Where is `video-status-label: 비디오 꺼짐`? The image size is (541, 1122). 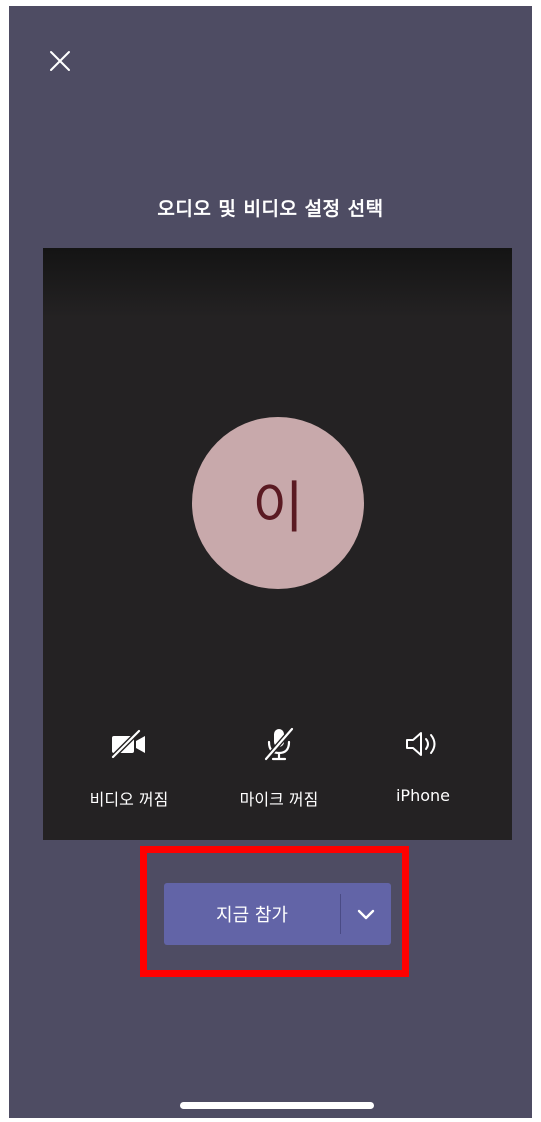
video-status-label: 비디오 꺼짐 is located at coordinates (129, 799).